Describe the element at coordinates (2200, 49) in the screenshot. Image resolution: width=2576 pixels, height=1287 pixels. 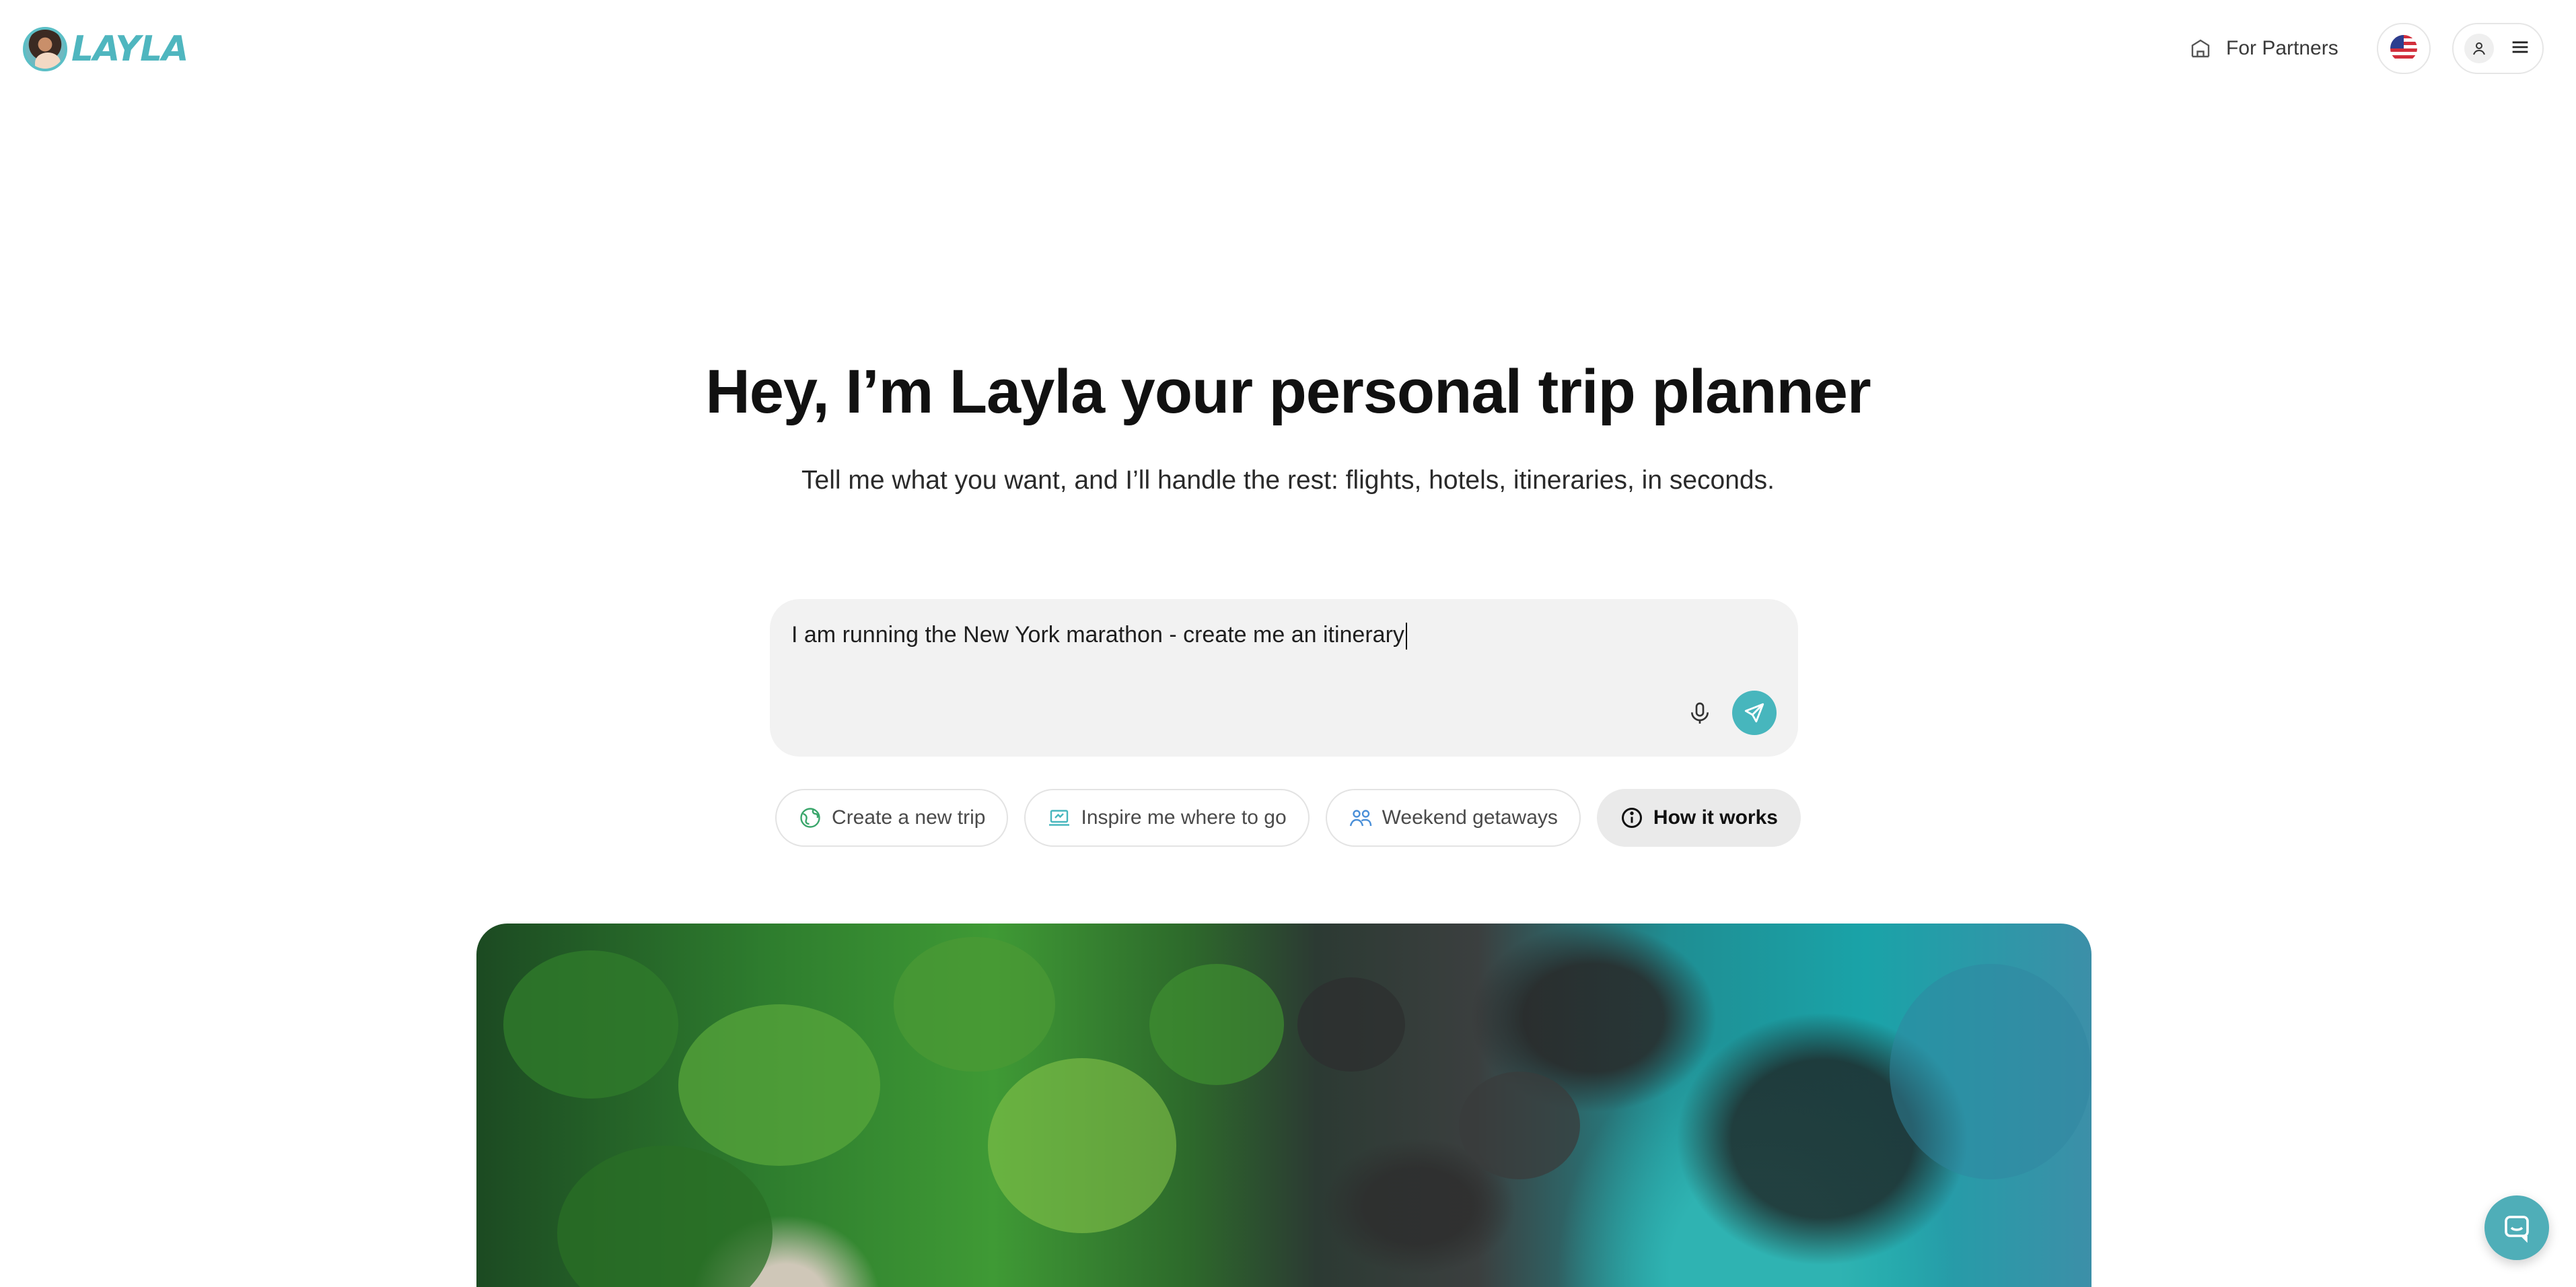
I see `building-icon` at that location.